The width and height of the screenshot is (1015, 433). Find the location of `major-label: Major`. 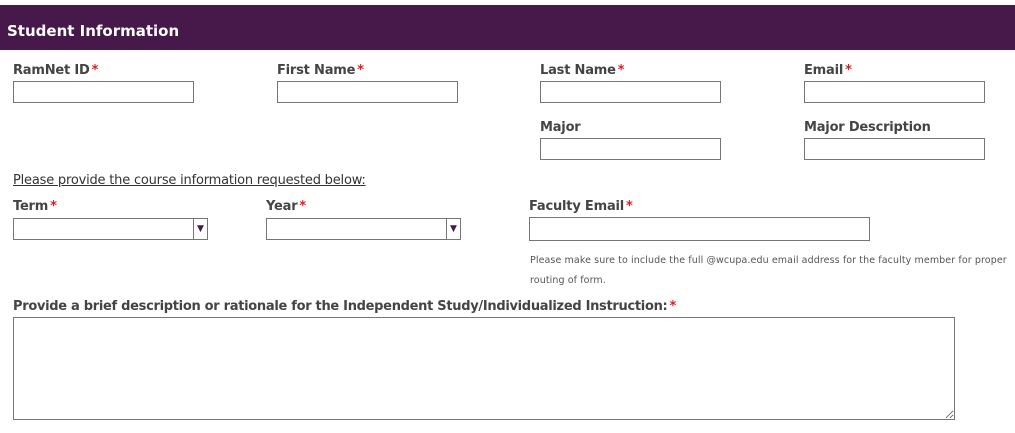

major-label: Major is located at coordinates (560, 127).